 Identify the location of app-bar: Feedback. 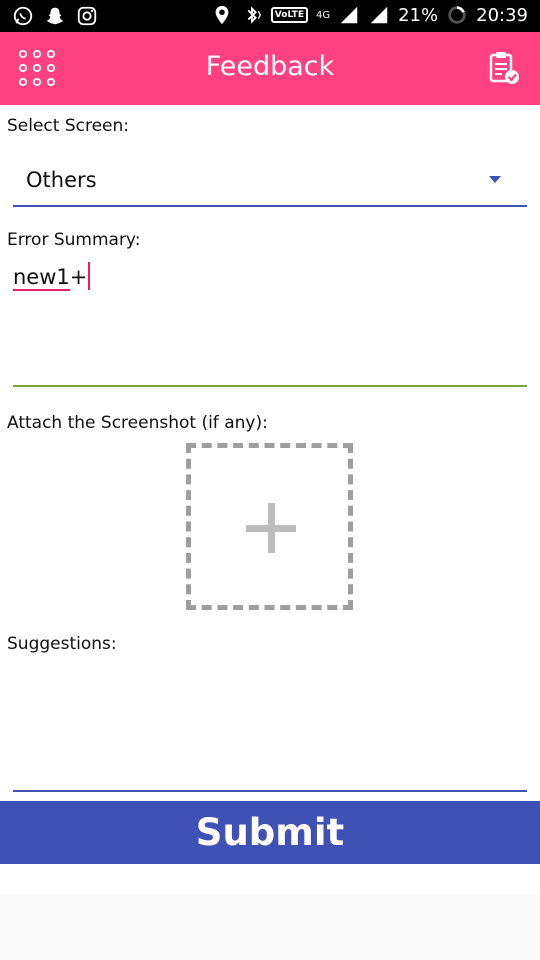
(270, 68).